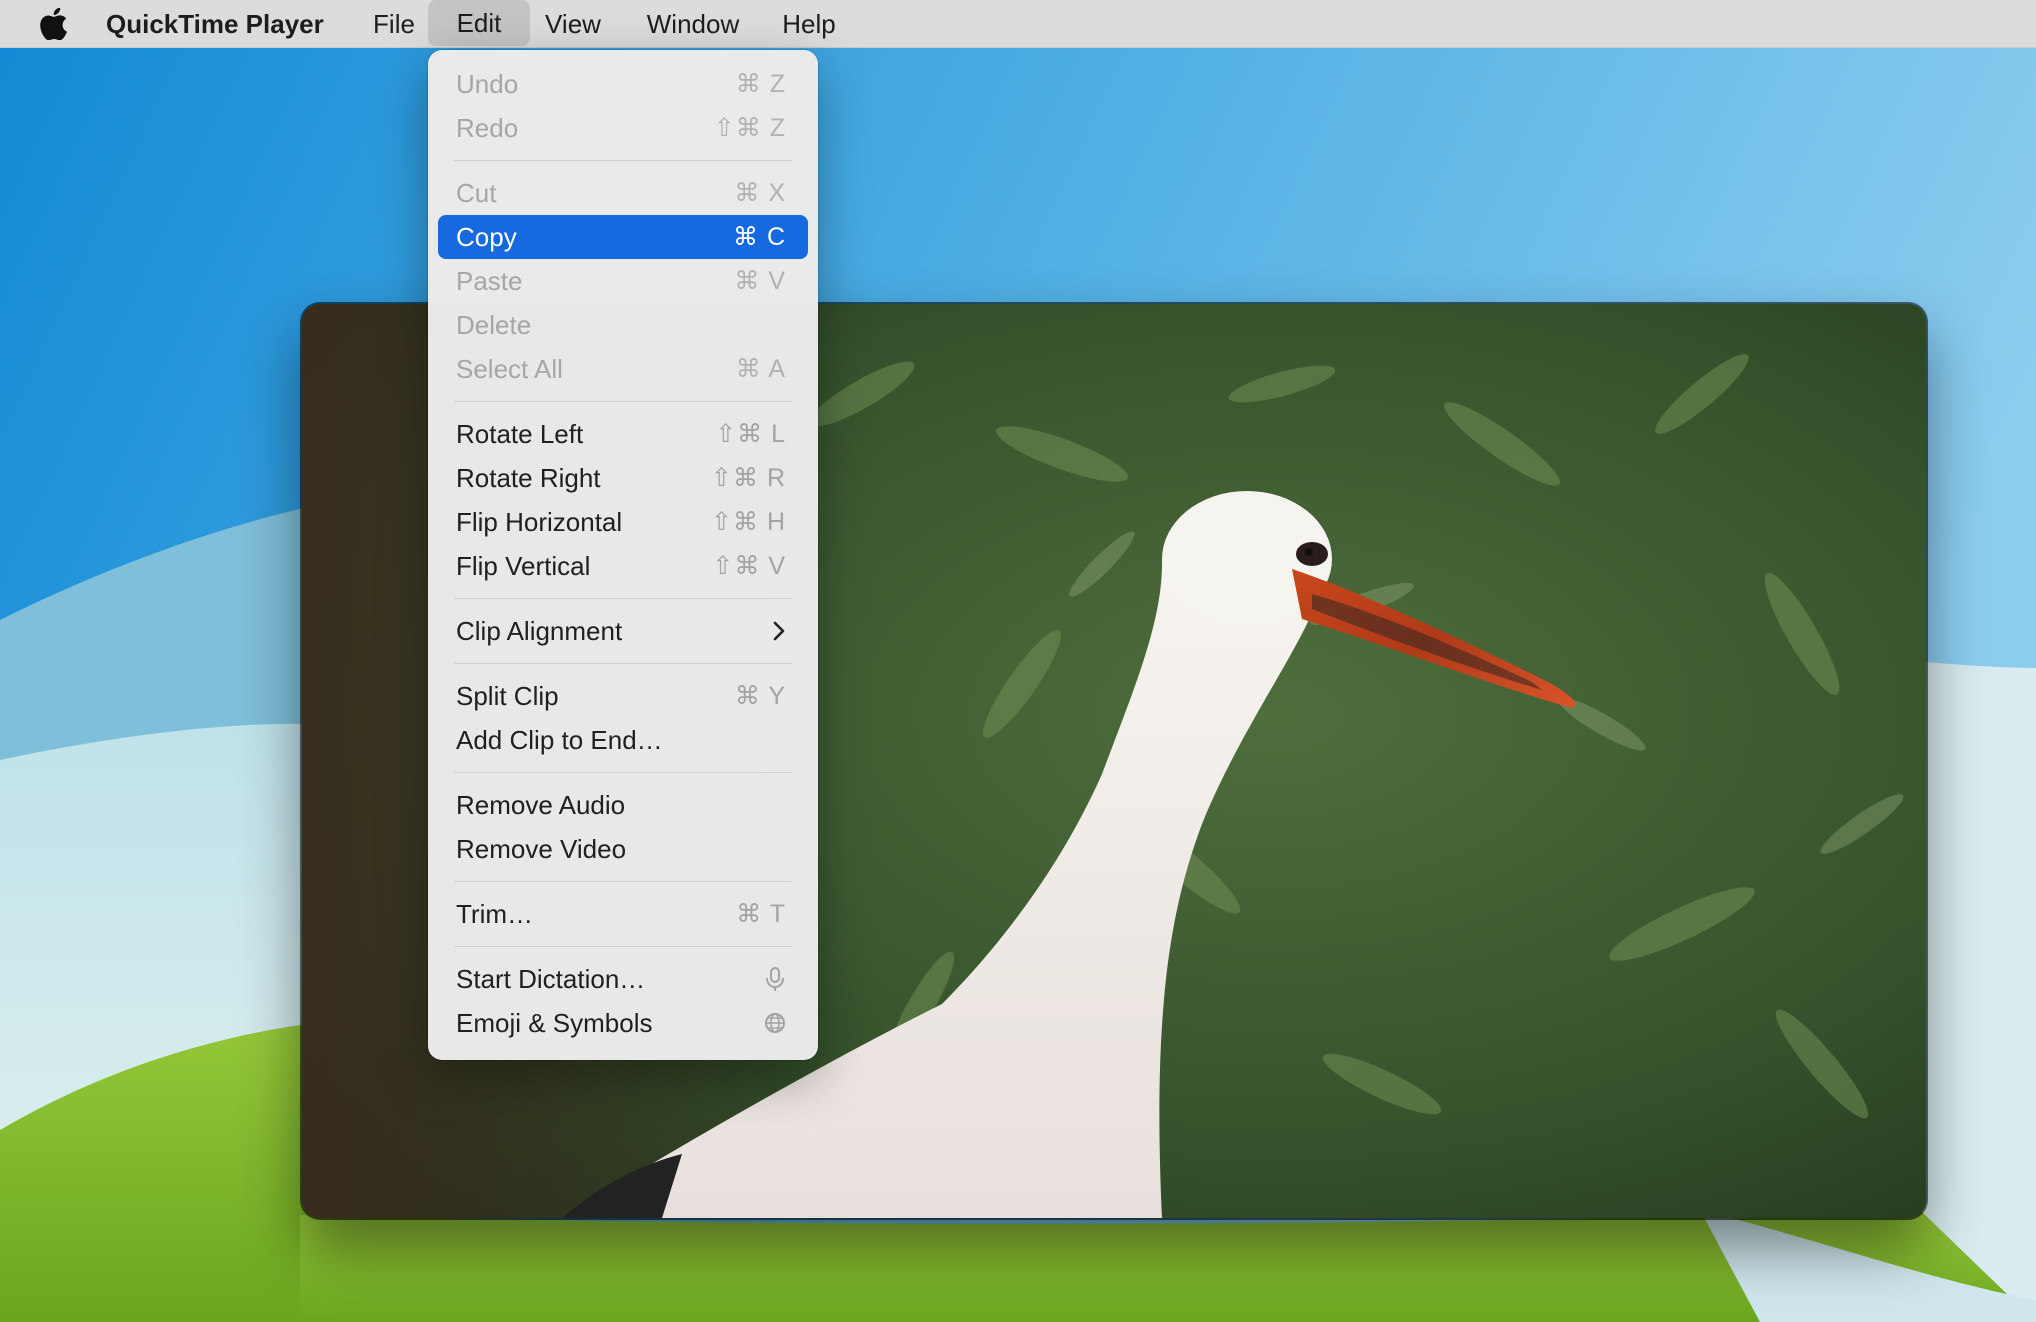  What do you see at coordinates (760, 84) in the screenshot?
I see `menu-item-shortcut: ⌘ Z` at bounding box center [760, 84].